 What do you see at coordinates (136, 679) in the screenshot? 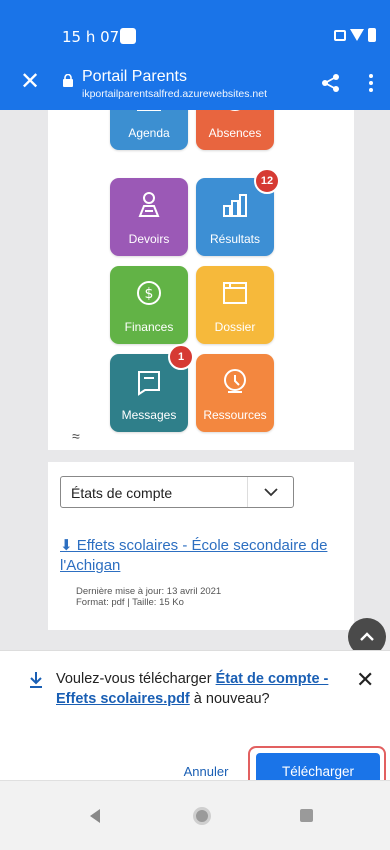
I see `download-text-before: Voulez-vous télécharger` at bounding box center [136, 679].